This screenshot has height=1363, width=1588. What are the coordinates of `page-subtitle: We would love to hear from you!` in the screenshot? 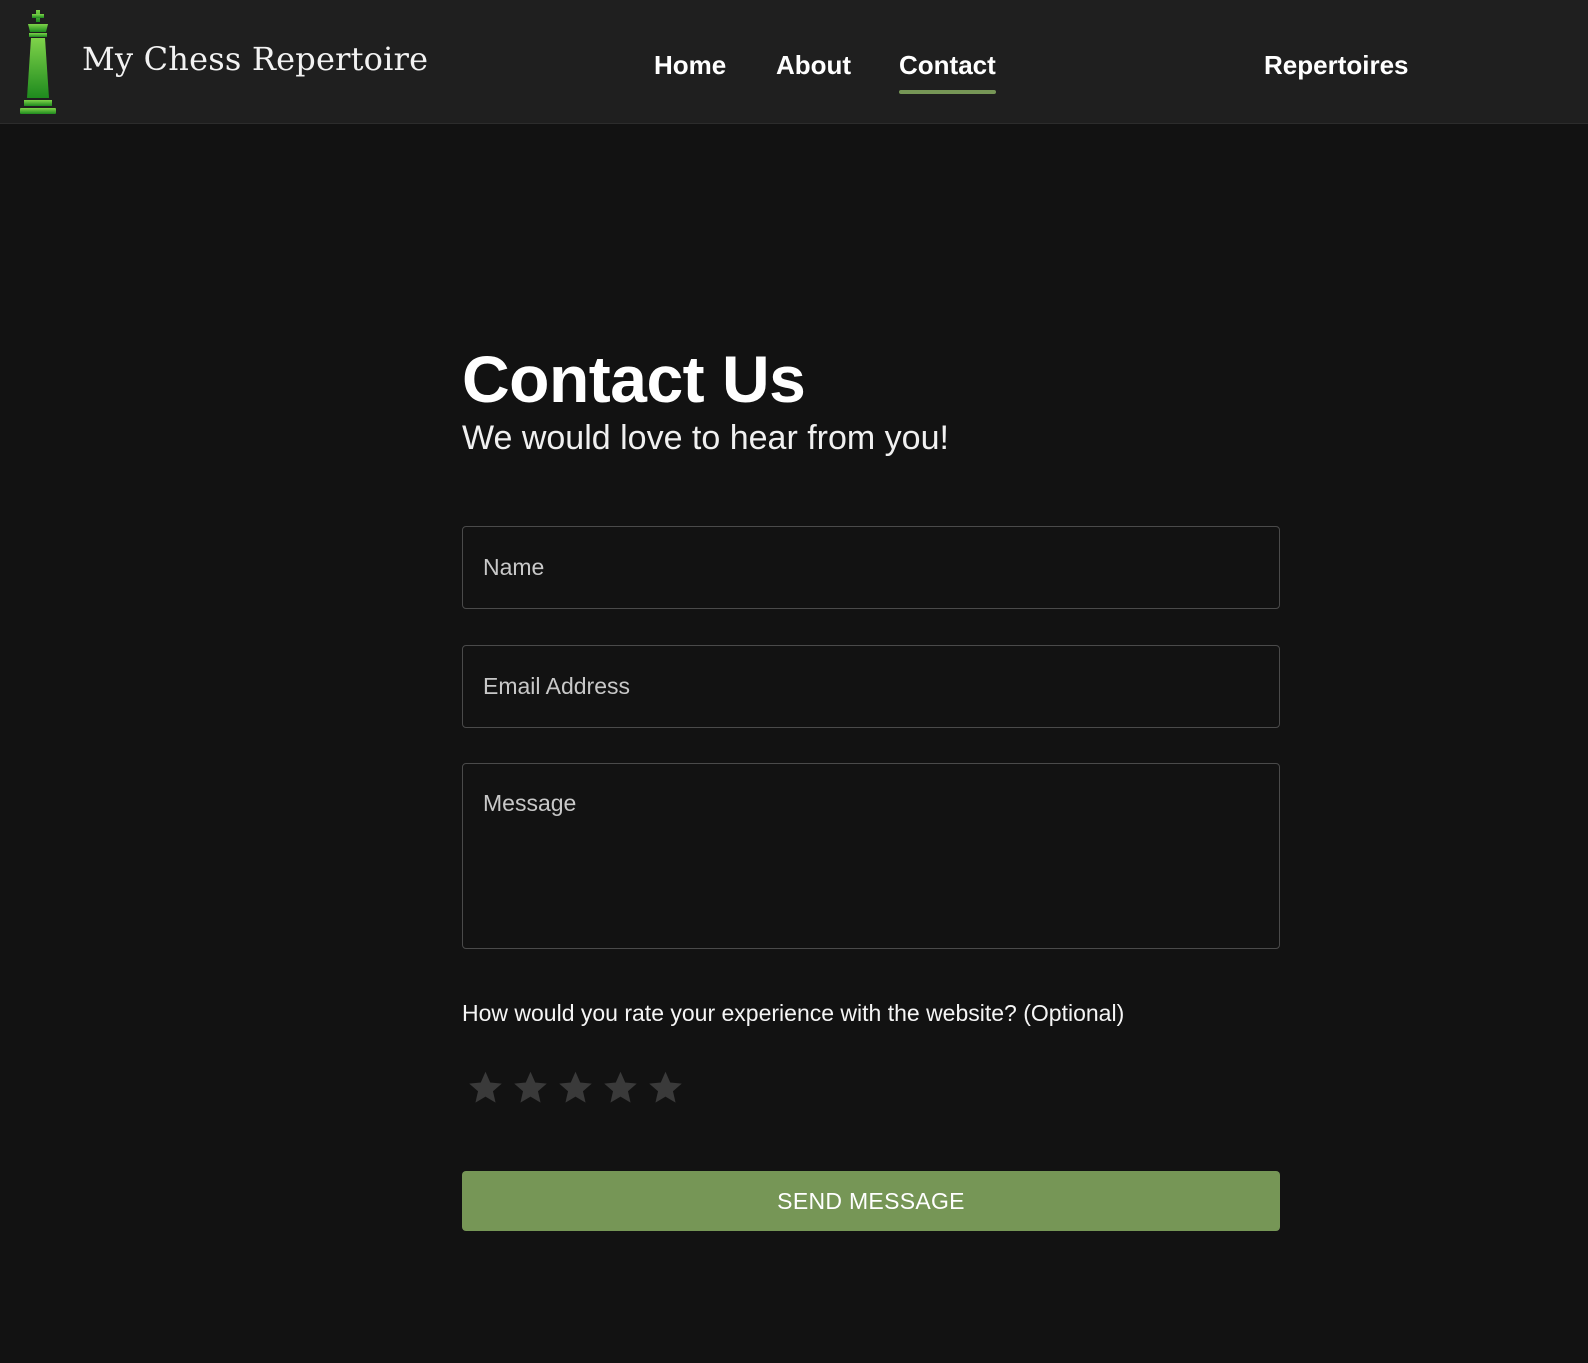 It's located at (705, 438).